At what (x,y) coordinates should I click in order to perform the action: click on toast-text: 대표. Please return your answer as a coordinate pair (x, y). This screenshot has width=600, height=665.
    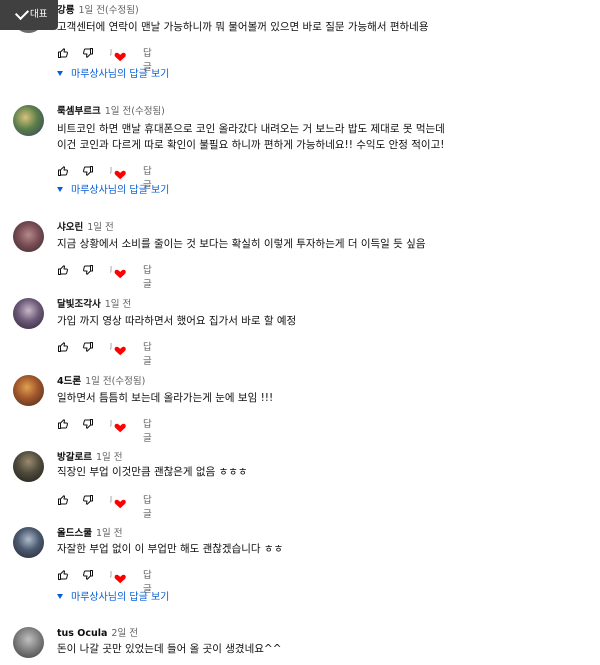
    Looking at the image, I should click on (39, 14).